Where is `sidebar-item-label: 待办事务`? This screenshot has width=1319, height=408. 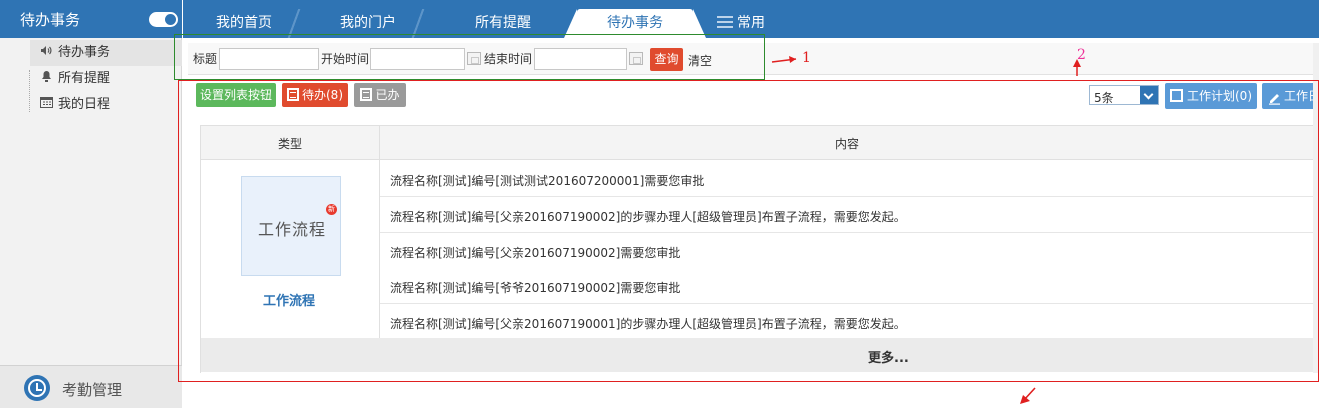 sidebar-item-label: 待办事务 is located at coordinates (84, 52).